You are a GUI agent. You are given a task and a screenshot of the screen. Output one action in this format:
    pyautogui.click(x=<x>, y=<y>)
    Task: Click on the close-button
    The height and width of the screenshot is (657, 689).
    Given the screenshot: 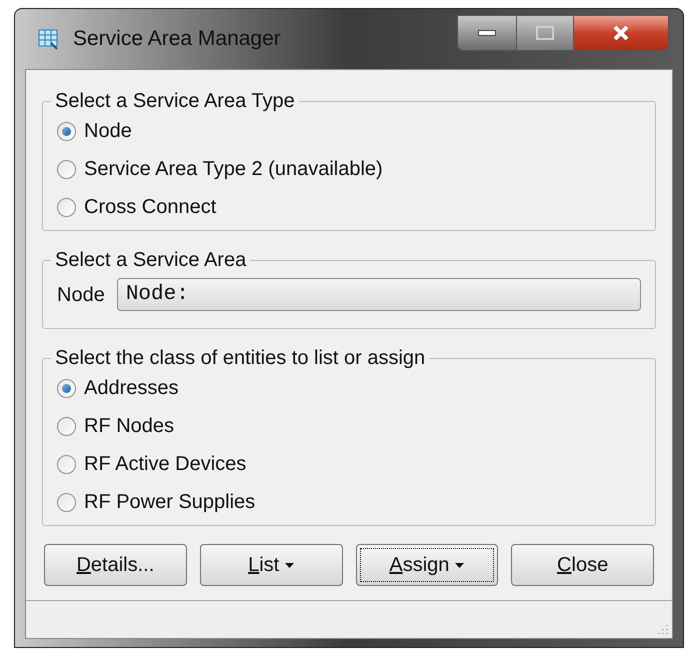 What is the action you would take?
    pyautogui.click(x=621, y=33)
    